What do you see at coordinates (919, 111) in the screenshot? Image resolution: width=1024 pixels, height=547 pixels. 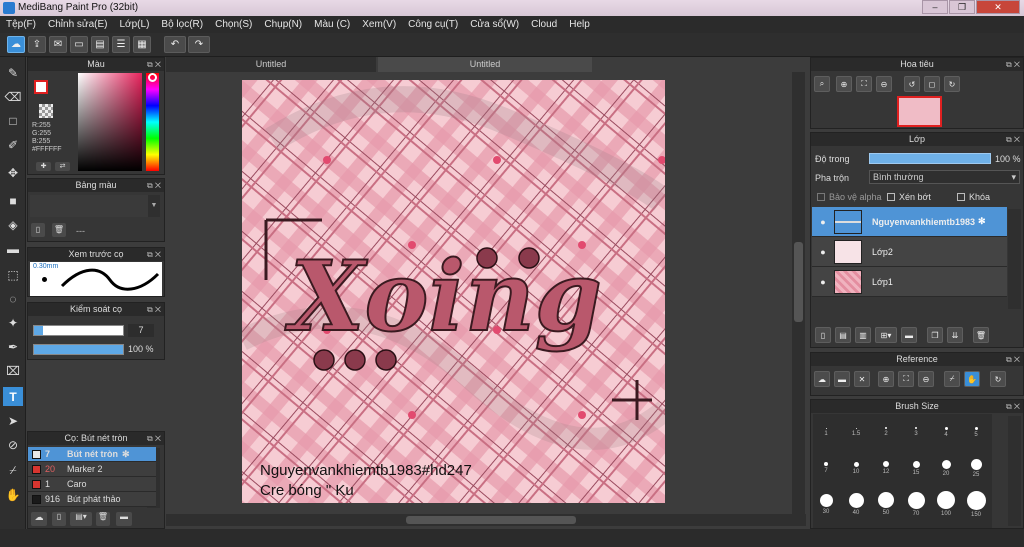 I see `navigator-thumbnail` at bounding box center [919, 111].